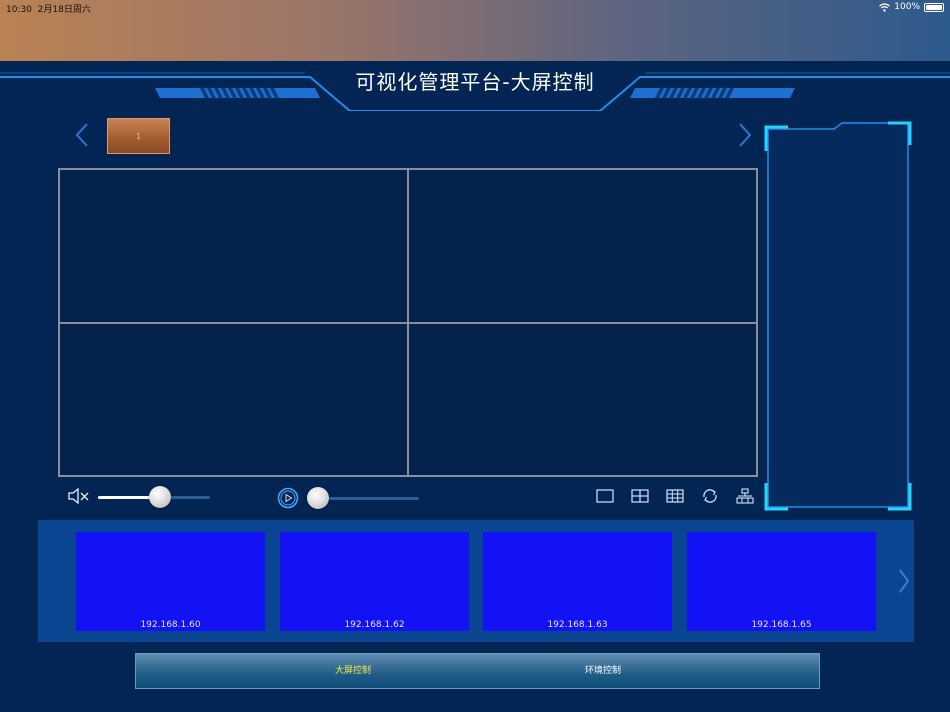 The image size is (950, 712). I want to click on camera-ip: 192.168.1.60, so click(170, 625).